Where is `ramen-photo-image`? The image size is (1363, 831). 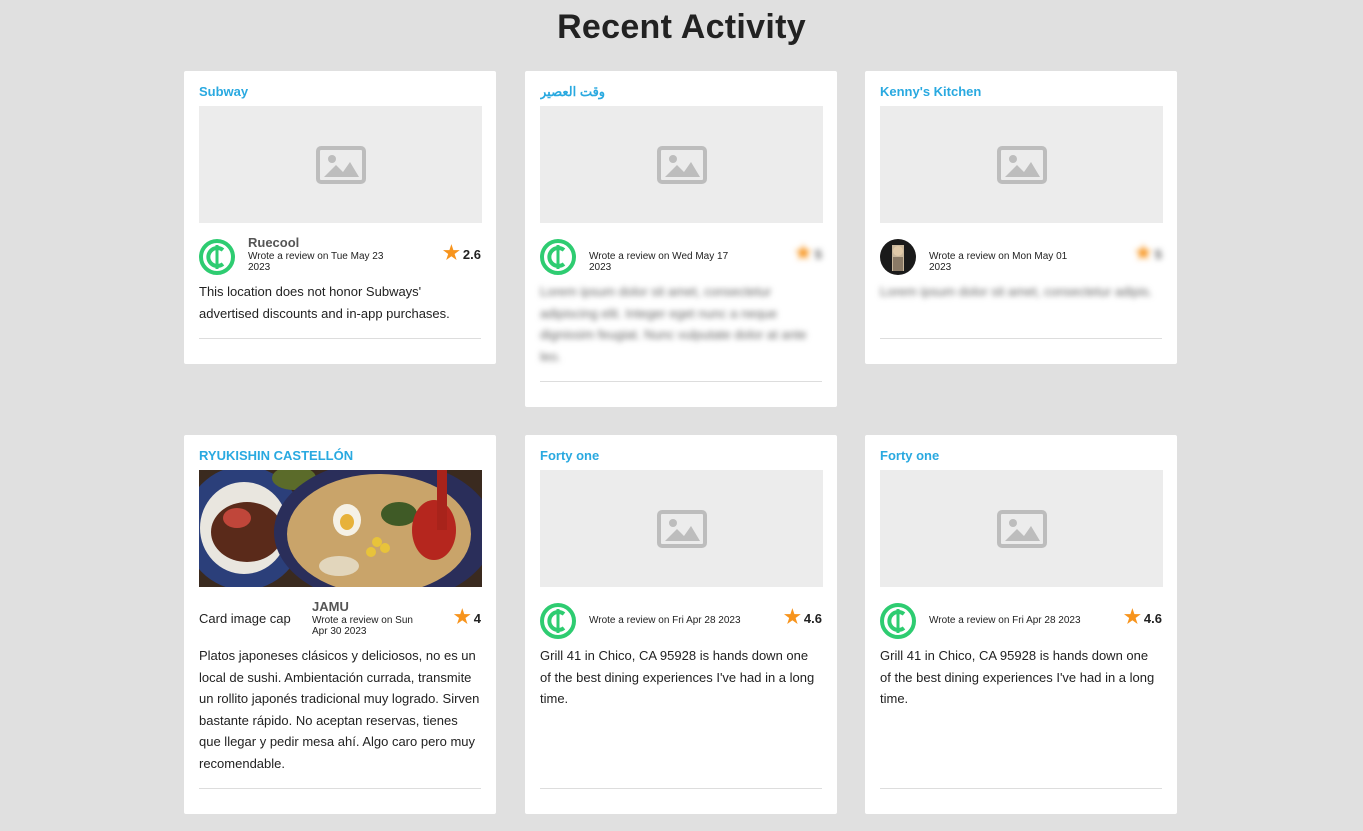
ramen-photo-image is located at coordinates (340, 528).